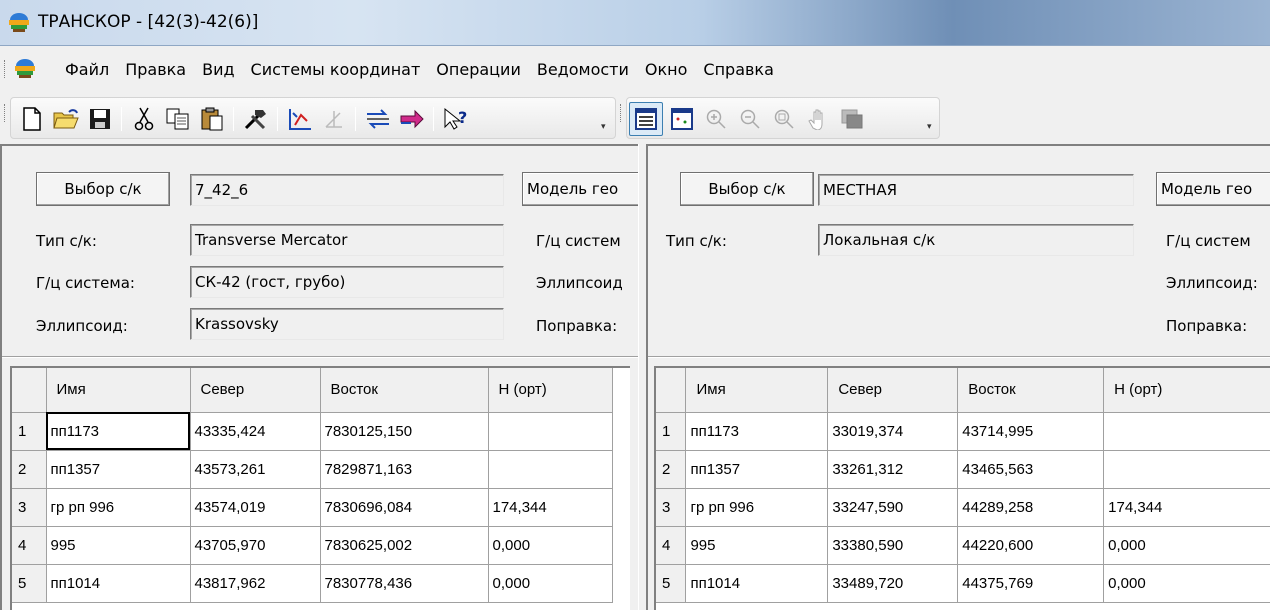  What do you see at coordinates (893, 545) in the screenshot?
I see `cell-north: 33380,590` at bounding box center [893, 545].